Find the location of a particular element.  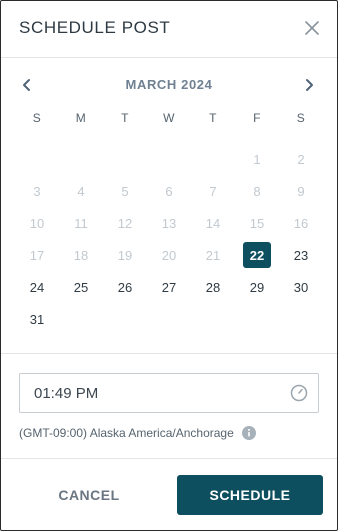

calendar-day-number: 26 is located at coordinates (125, 287).